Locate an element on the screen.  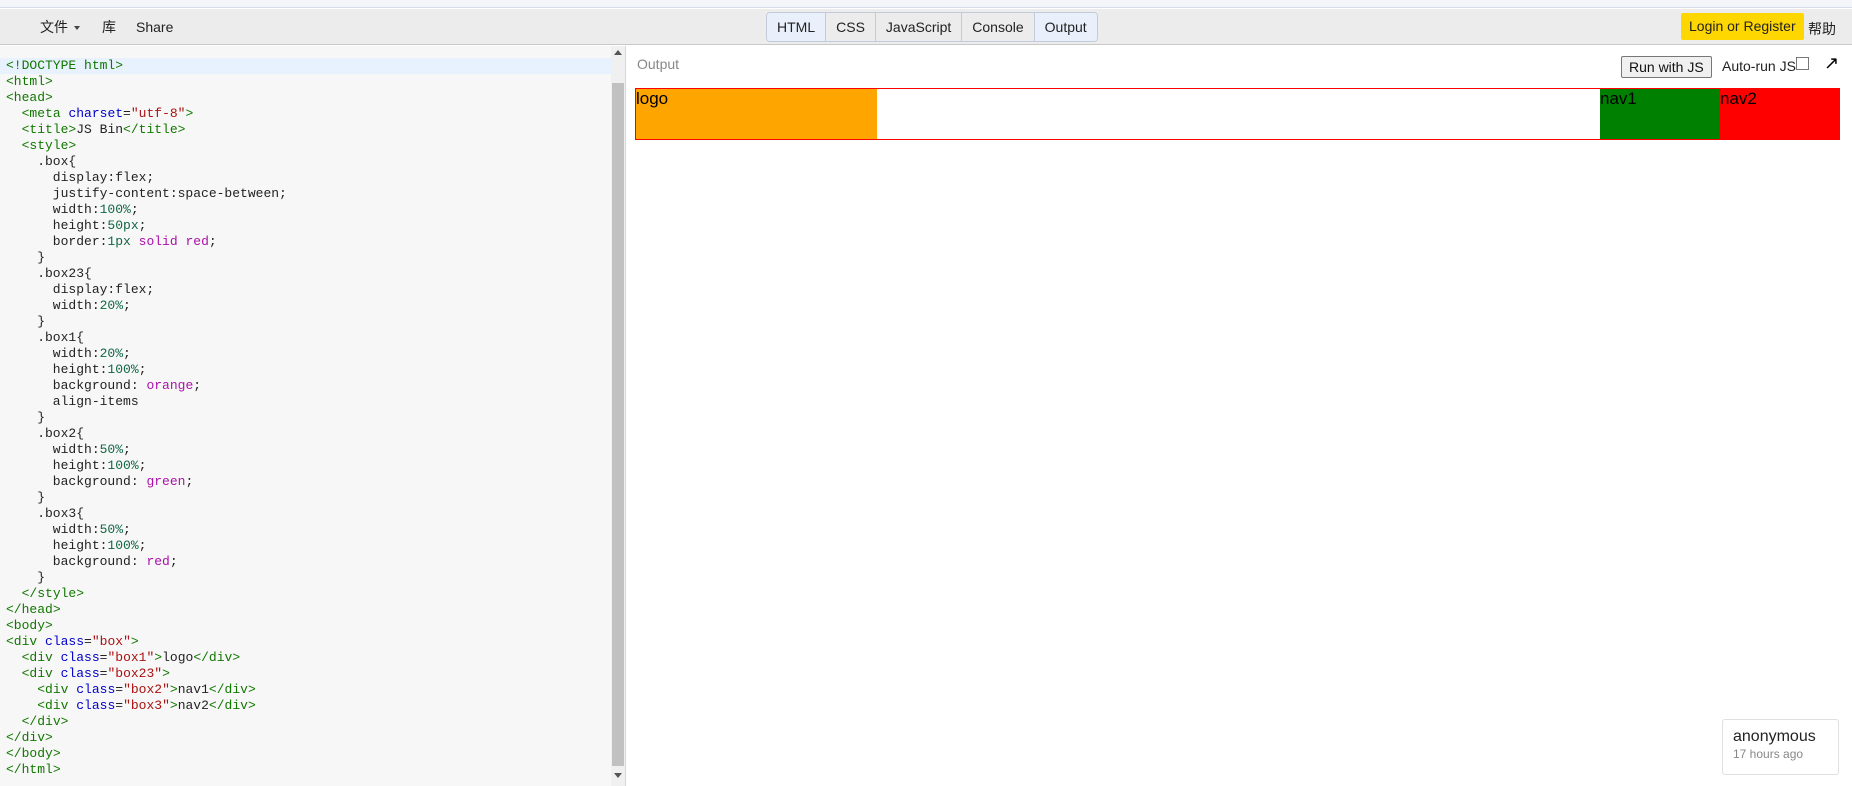
demo-nav2-box: nav2 is located at coordinates (1780, 114).